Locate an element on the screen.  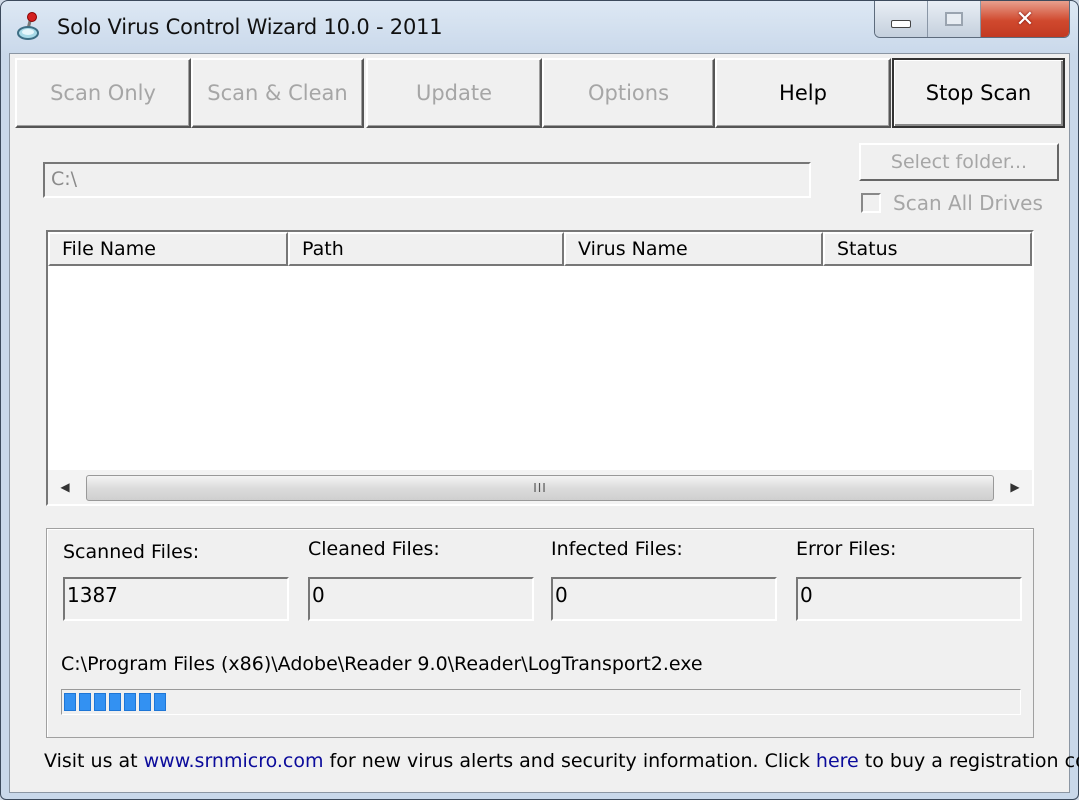
website-link: www.srnmicro.com is located at coordinates (234, 761).